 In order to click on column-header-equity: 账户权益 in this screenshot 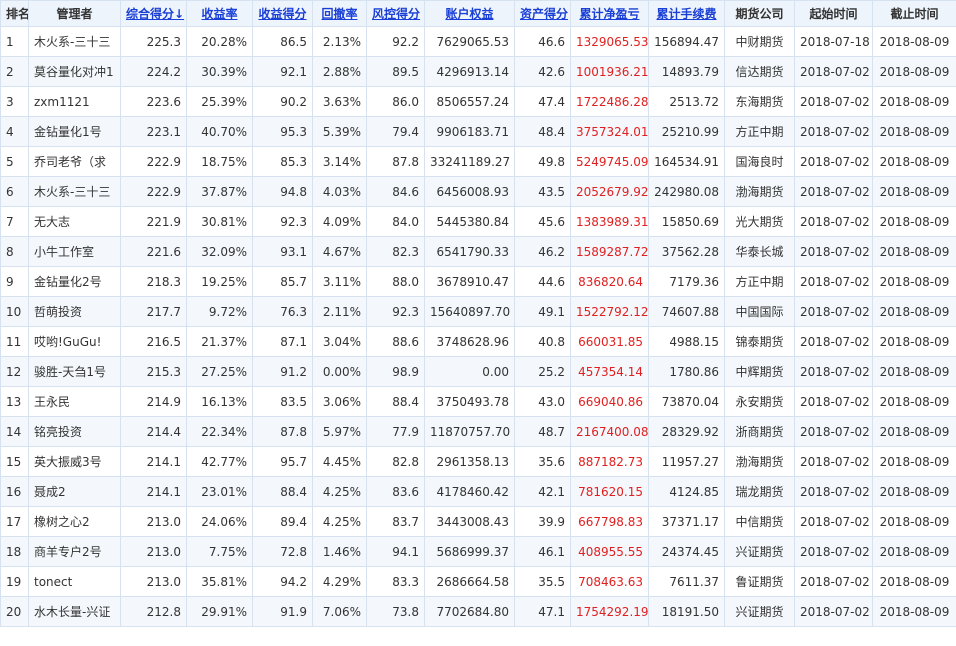, I will do `click(469, 13)`.